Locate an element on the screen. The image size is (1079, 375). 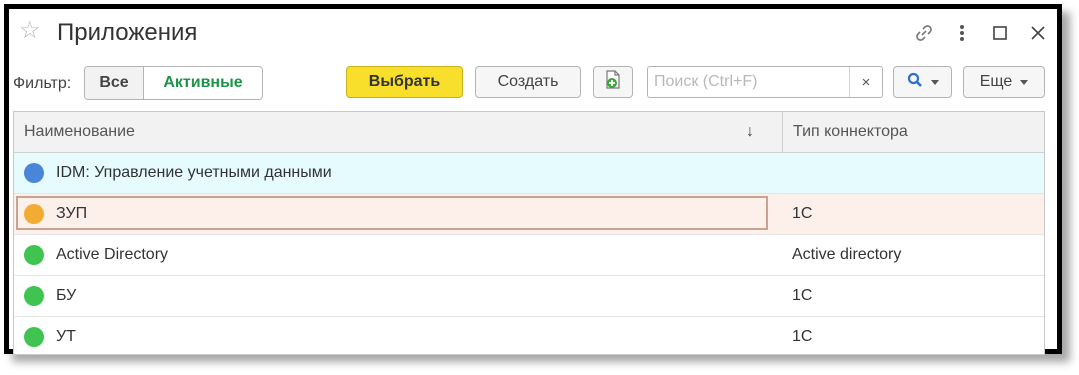
search-options-button is located at coordinates (922, 82).